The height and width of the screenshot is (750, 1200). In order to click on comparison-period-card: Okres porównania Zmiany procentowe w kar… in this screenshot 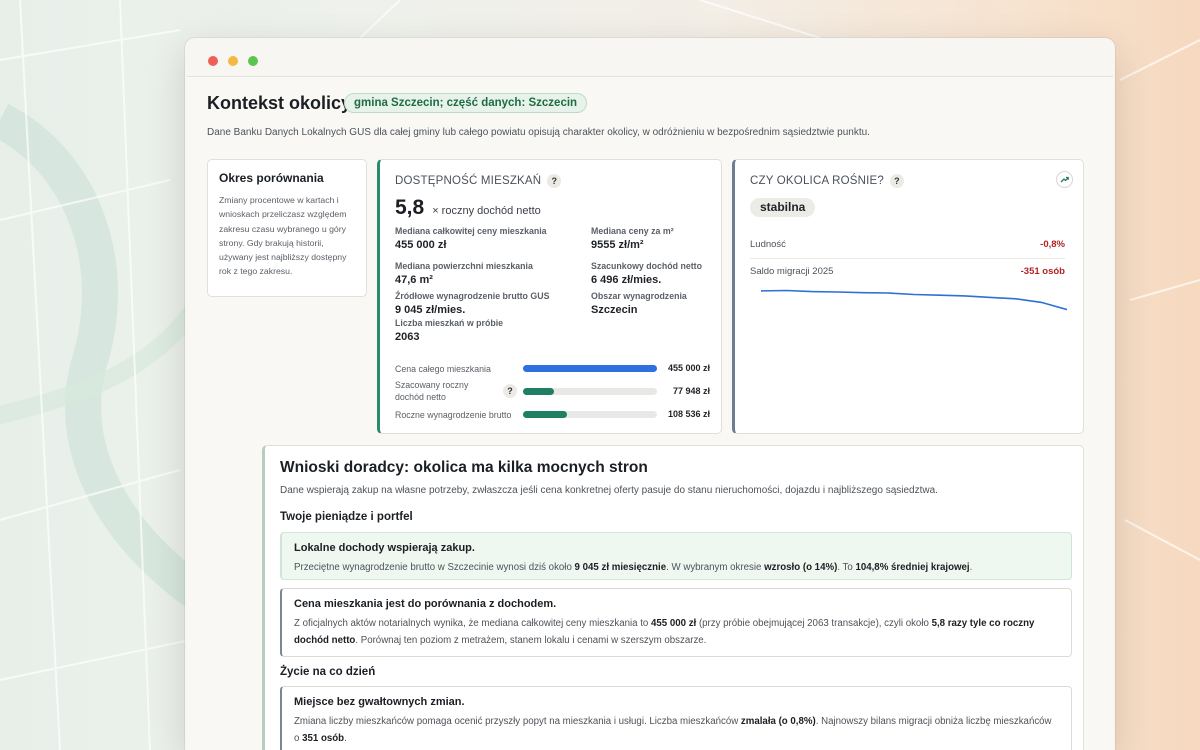, I will do `click(287, 228)`.